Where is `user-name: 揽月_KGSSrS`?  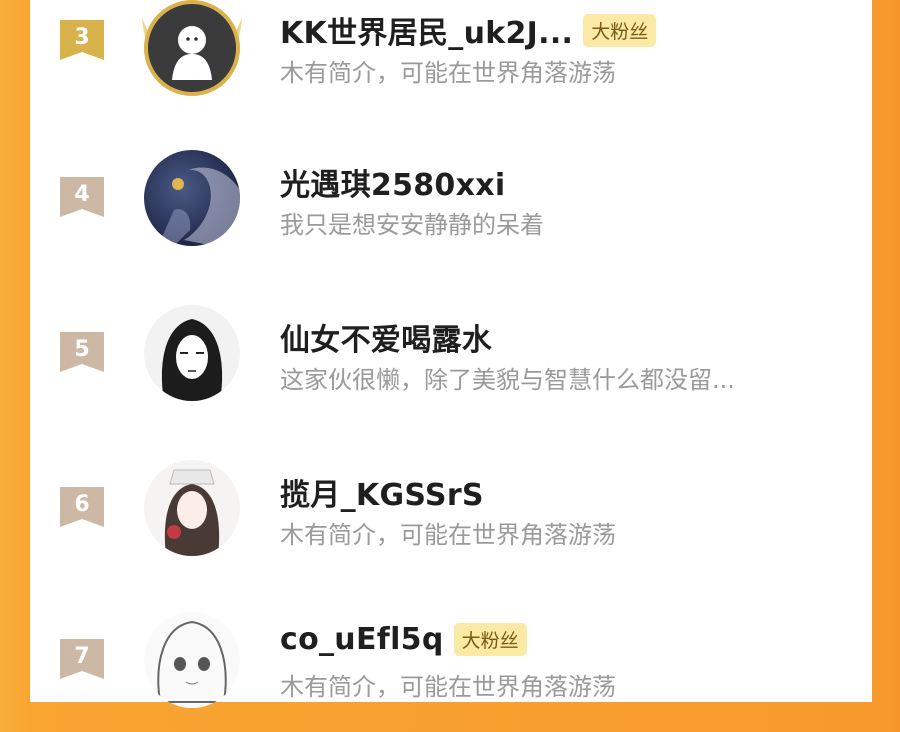 user-name: 揽月_KGSSrS is located at coordinates (382, 492).